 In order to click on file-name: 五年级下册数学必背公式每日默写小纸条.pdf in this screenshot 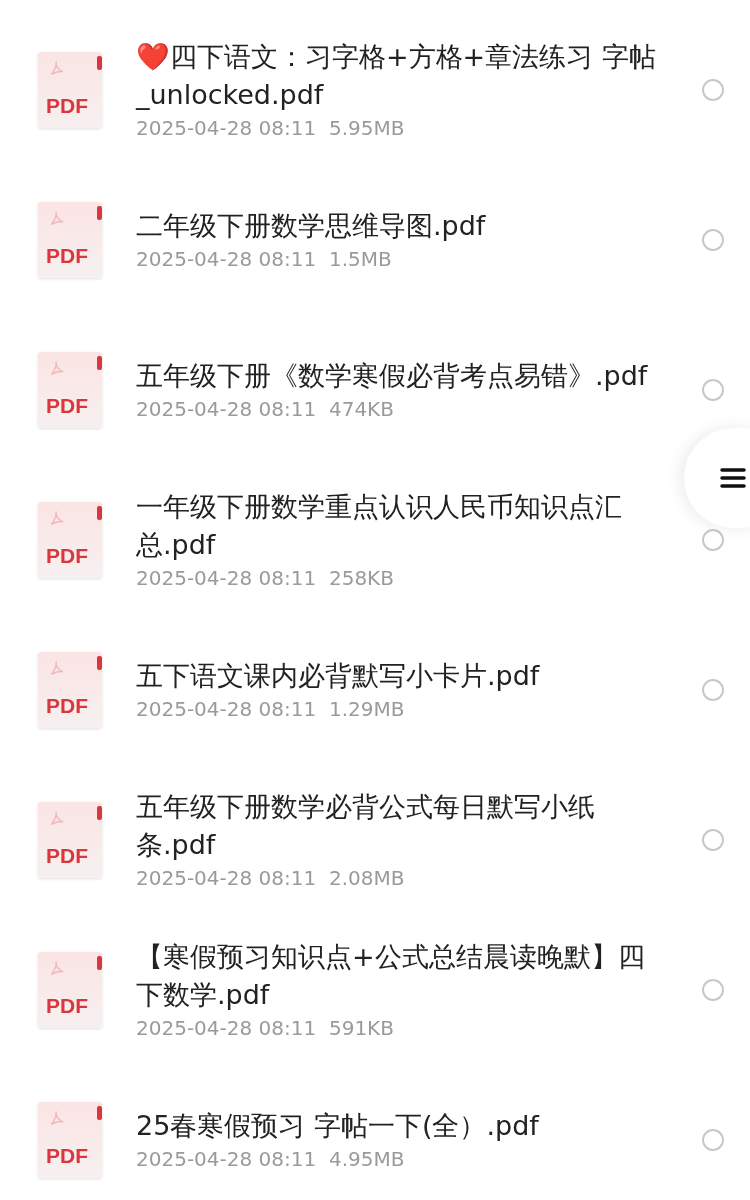, I will do `click(399, 826)`.